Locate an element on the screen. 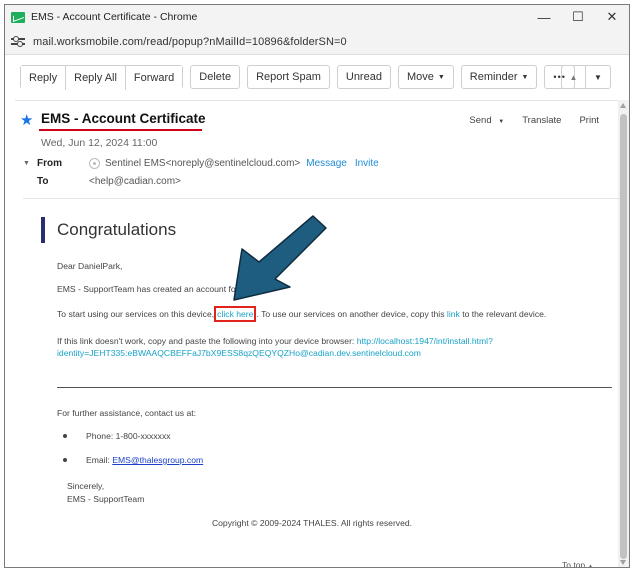 Image resolution: width=634 pixels, height=572 pixels. annotation-arrow-shape is located at coordinates (280, 258).